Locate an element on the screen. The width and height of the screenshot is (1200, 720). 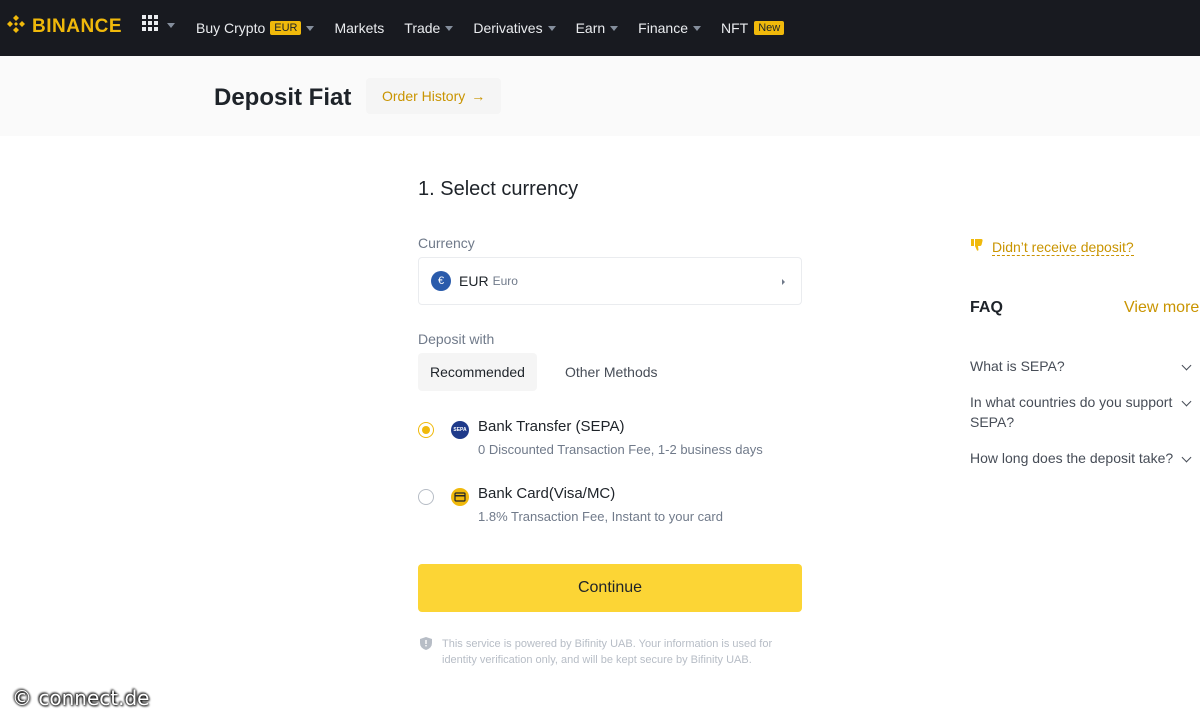
nav-nft: NFT New is located at coordinates (752, 28).